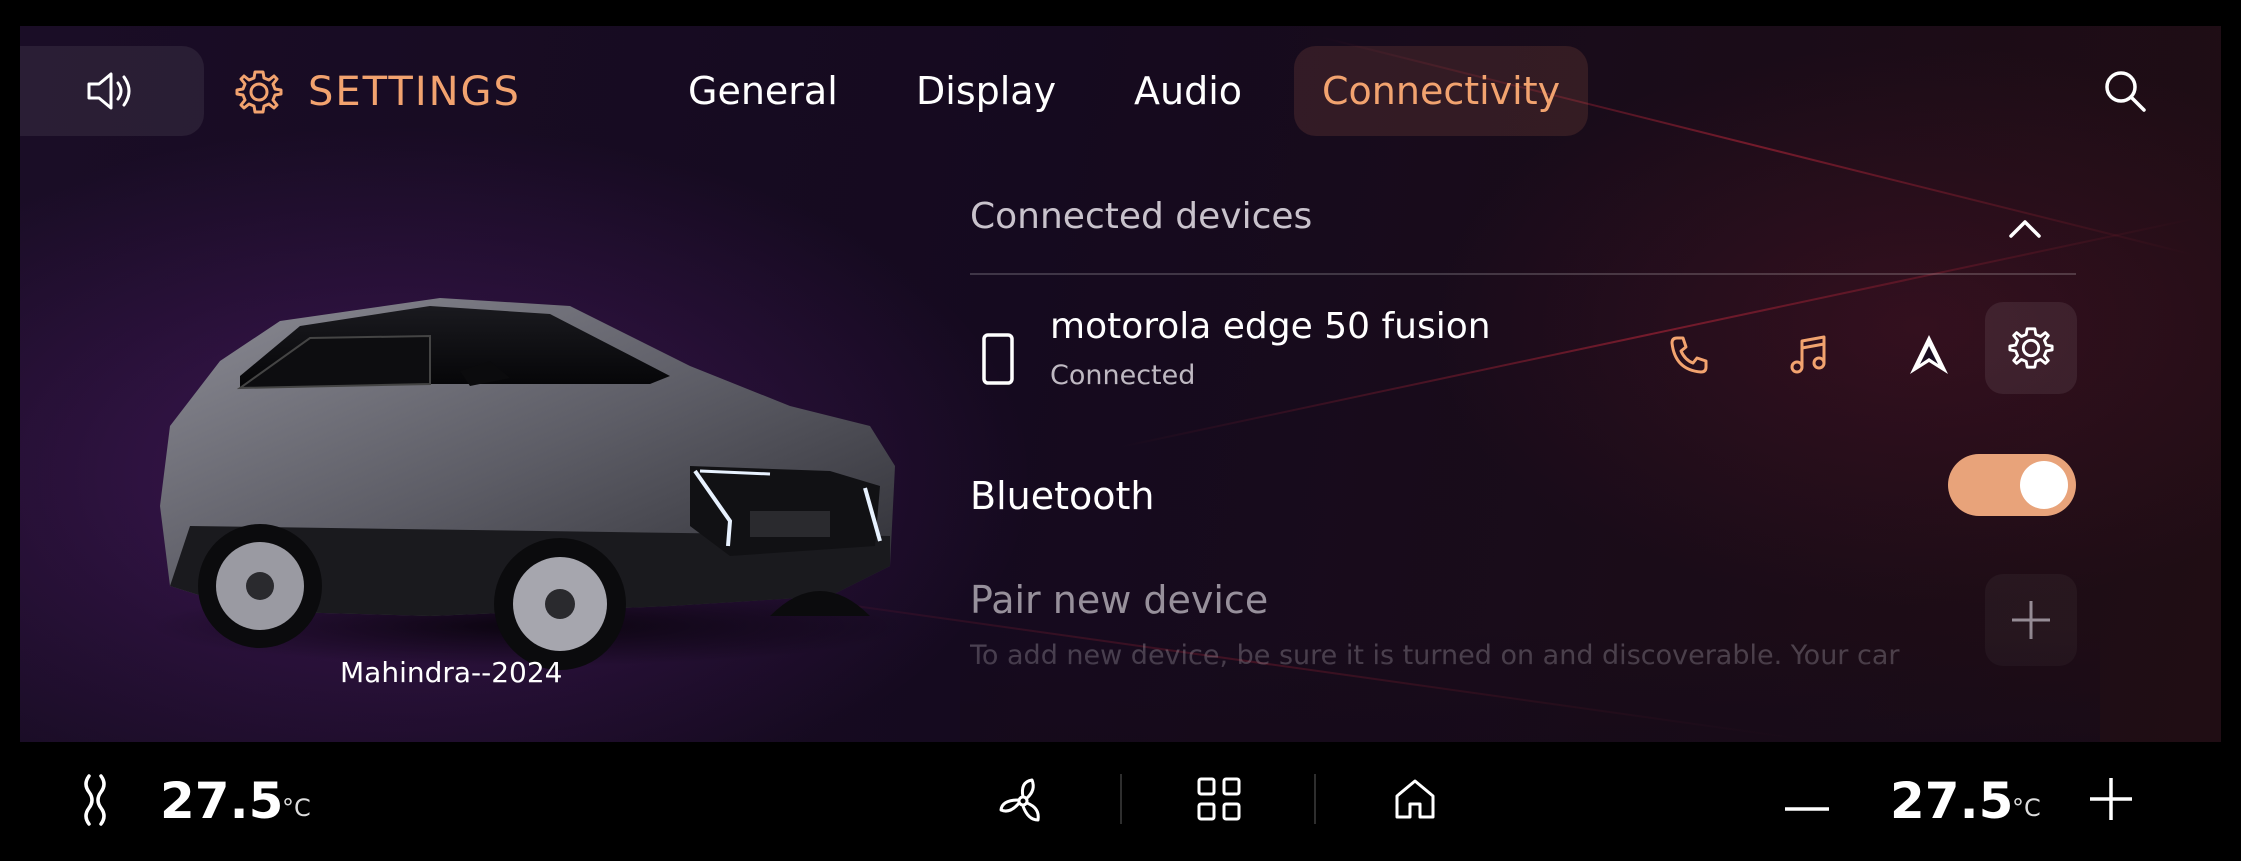 The height and width of the screenshot is (861, 2241). I want to click on home-button, so click(1415, 801).